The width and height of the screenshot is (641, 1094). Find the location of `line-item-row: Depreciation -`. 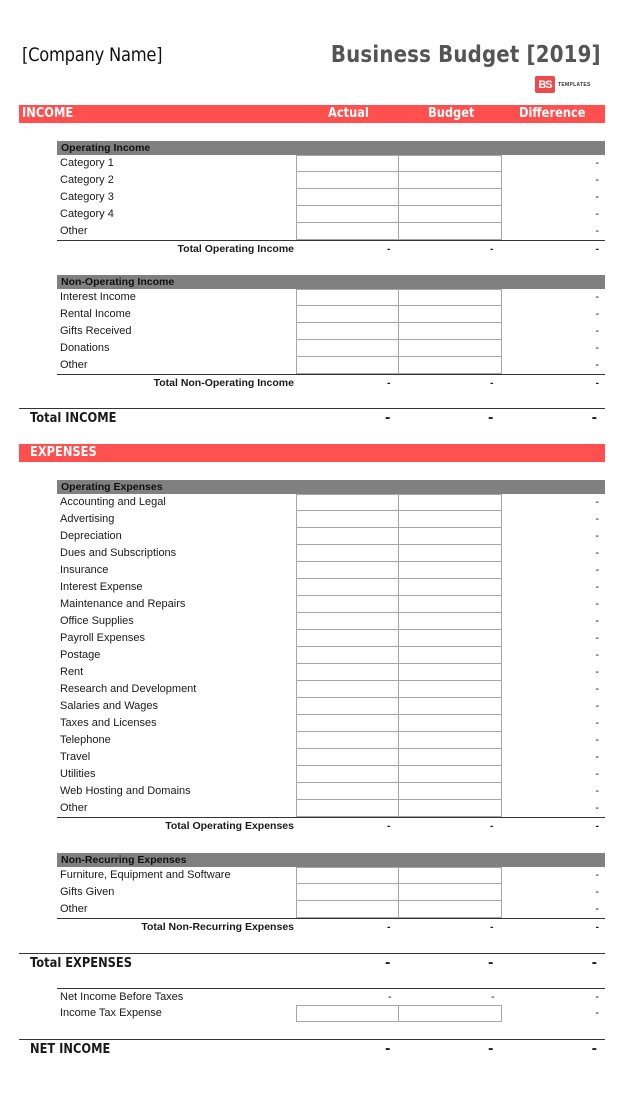

line-item-row: Depreciation - is located at coordinates (331, 536).